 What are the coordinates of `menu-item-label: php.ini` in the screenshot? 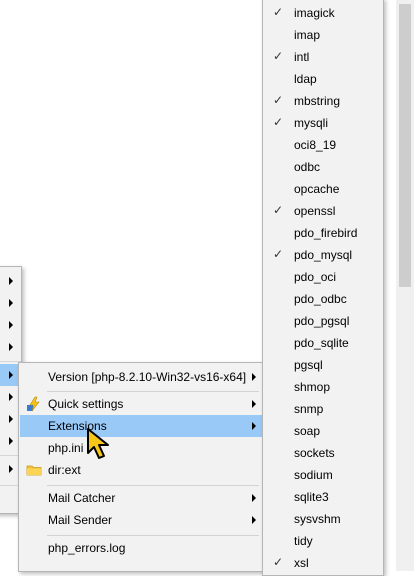 It's located at (66, 448).